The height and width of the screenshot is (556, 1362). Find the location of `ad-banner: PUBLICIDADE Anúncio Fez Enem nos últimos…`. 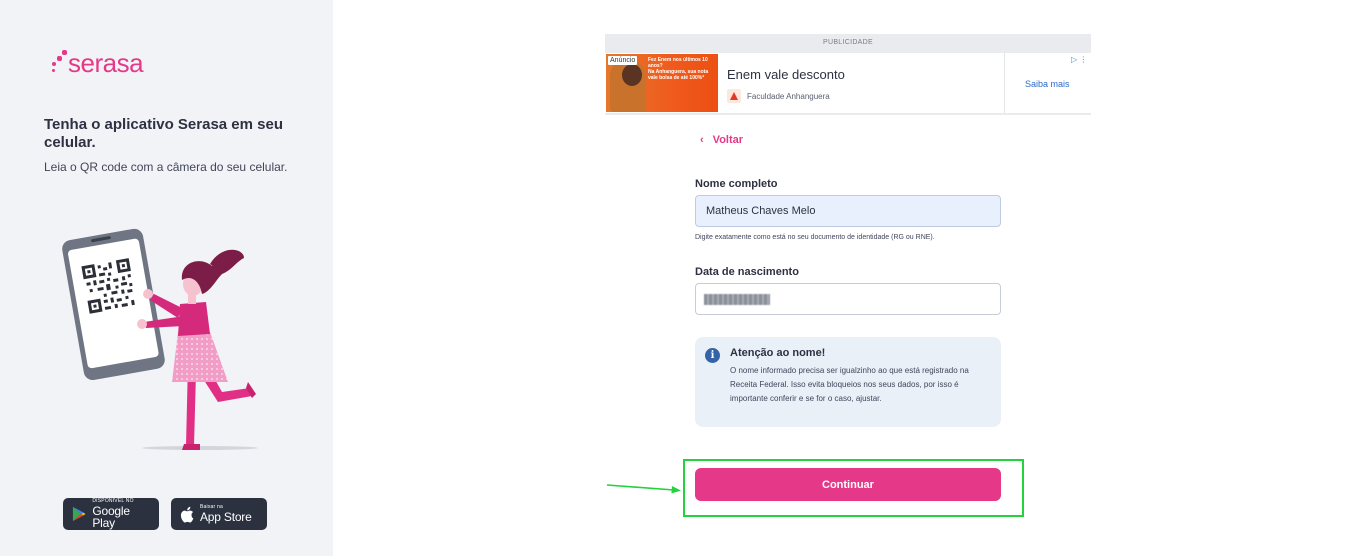

ad-banner: PUBLICIDADE Anúncio Fez Enem nos últimos… is located at coordinates (848, 74).